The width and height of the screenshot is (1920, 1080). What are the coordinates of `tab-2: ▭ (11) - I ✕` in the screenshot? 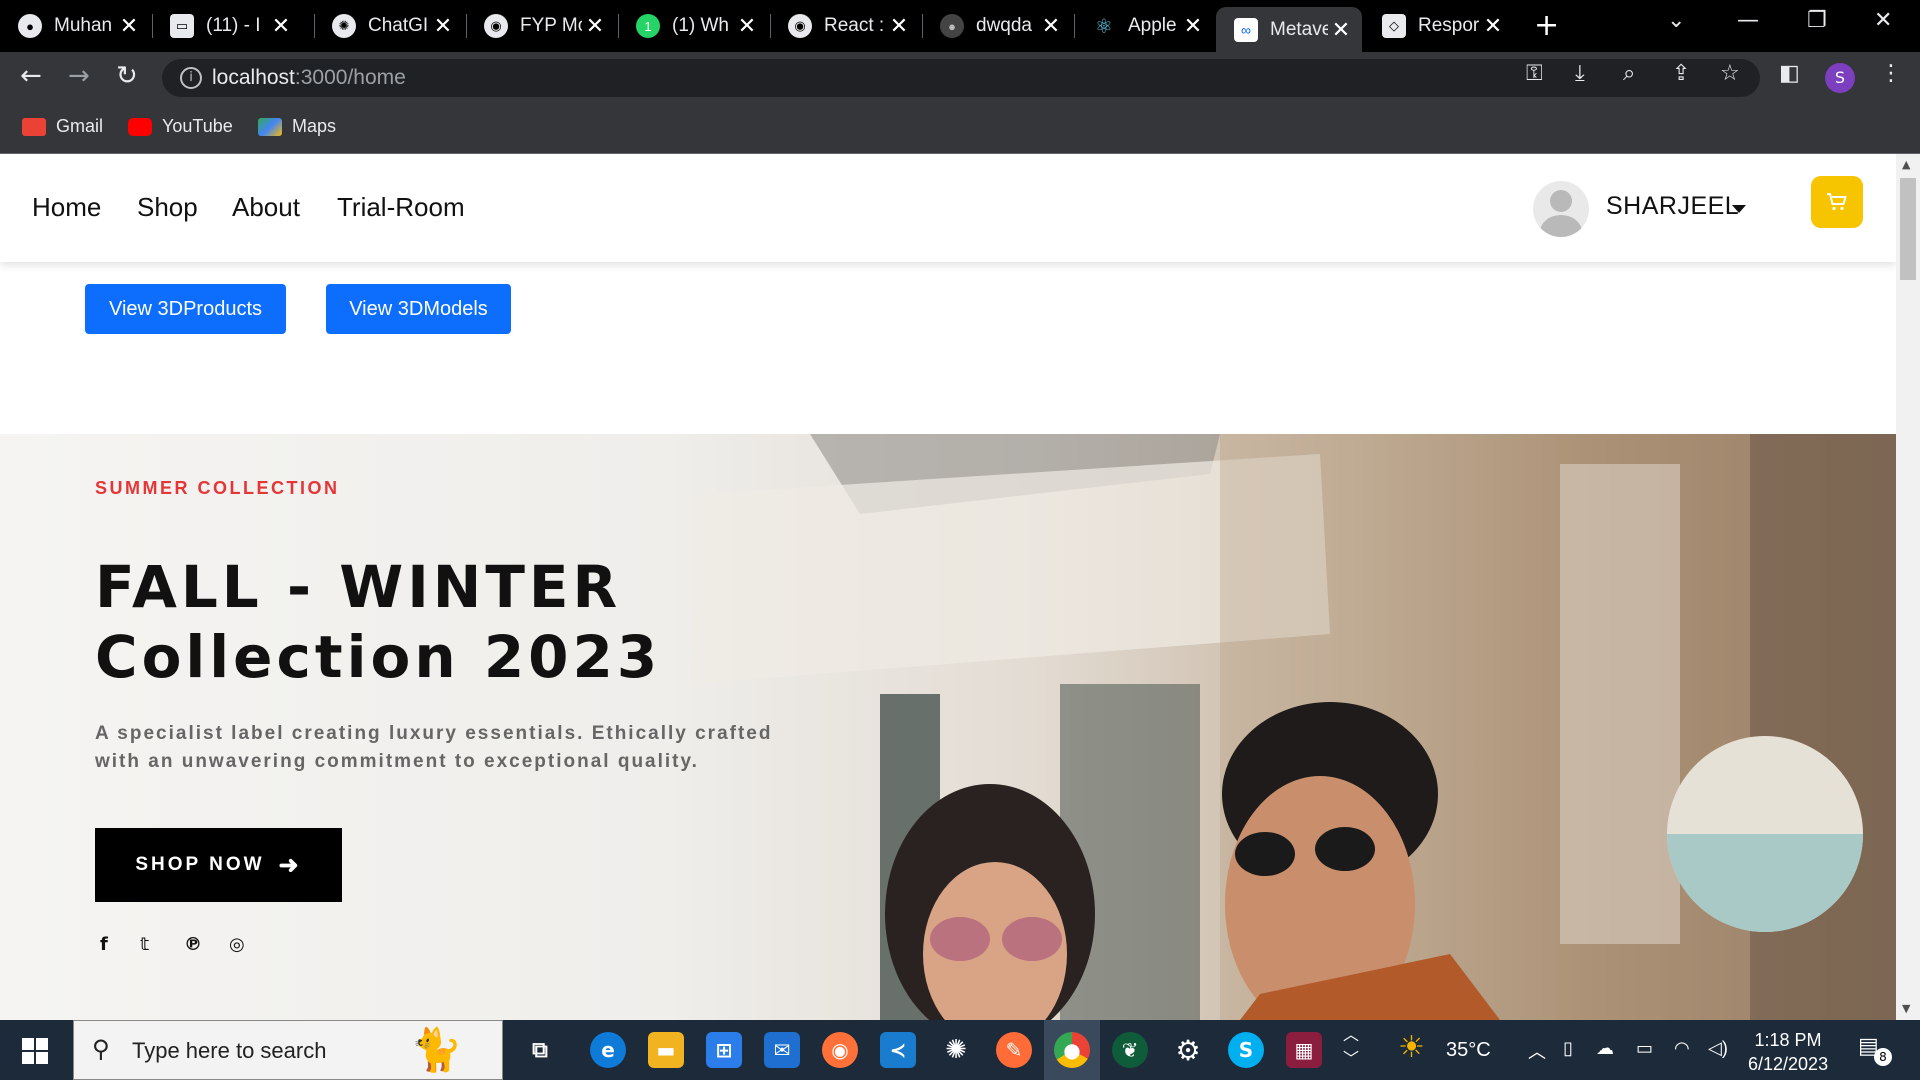 It's located at (227, 26).